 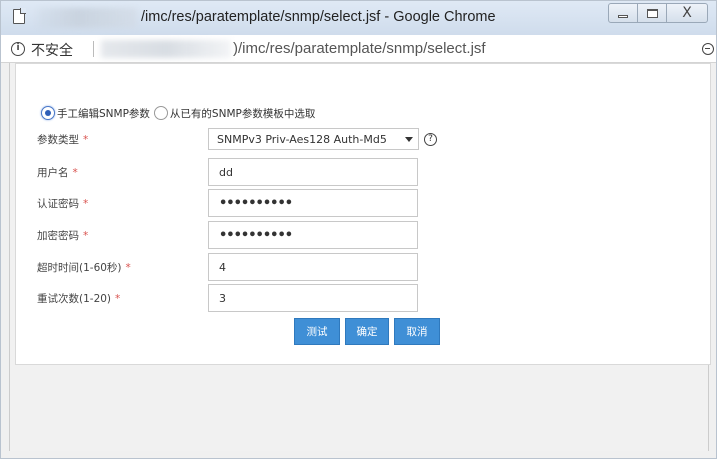 What do you see at coordinates (160, 113) in the screenshot?
I see `radio-template` at bounding box center [160, 113].